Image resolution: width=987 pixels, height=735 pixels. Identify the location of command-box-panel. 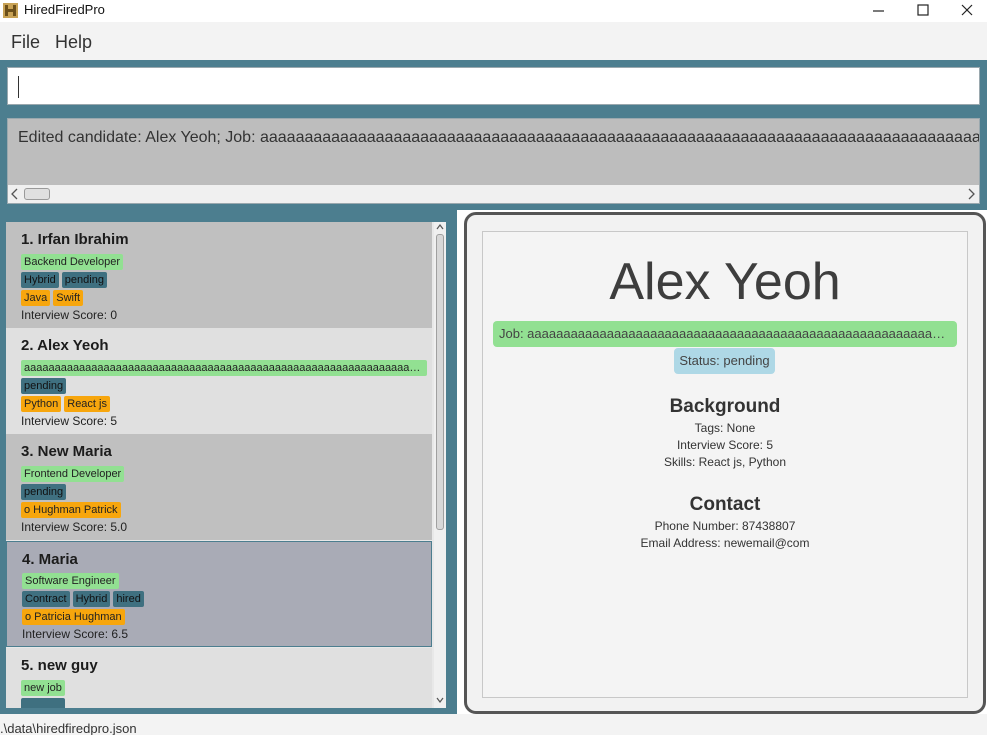
(493, 86).